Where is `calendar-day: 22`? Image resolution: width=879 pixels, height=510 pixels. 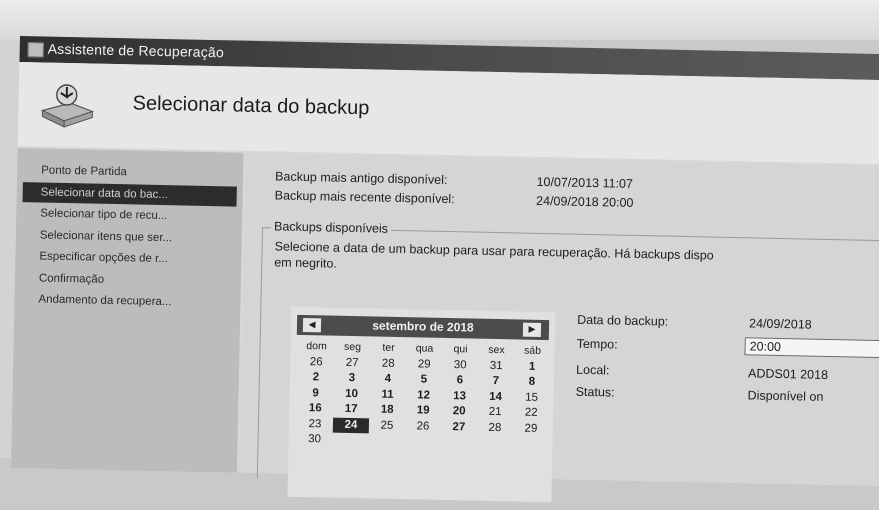 calendar-day: 22 is located at coordinates (531, 413).